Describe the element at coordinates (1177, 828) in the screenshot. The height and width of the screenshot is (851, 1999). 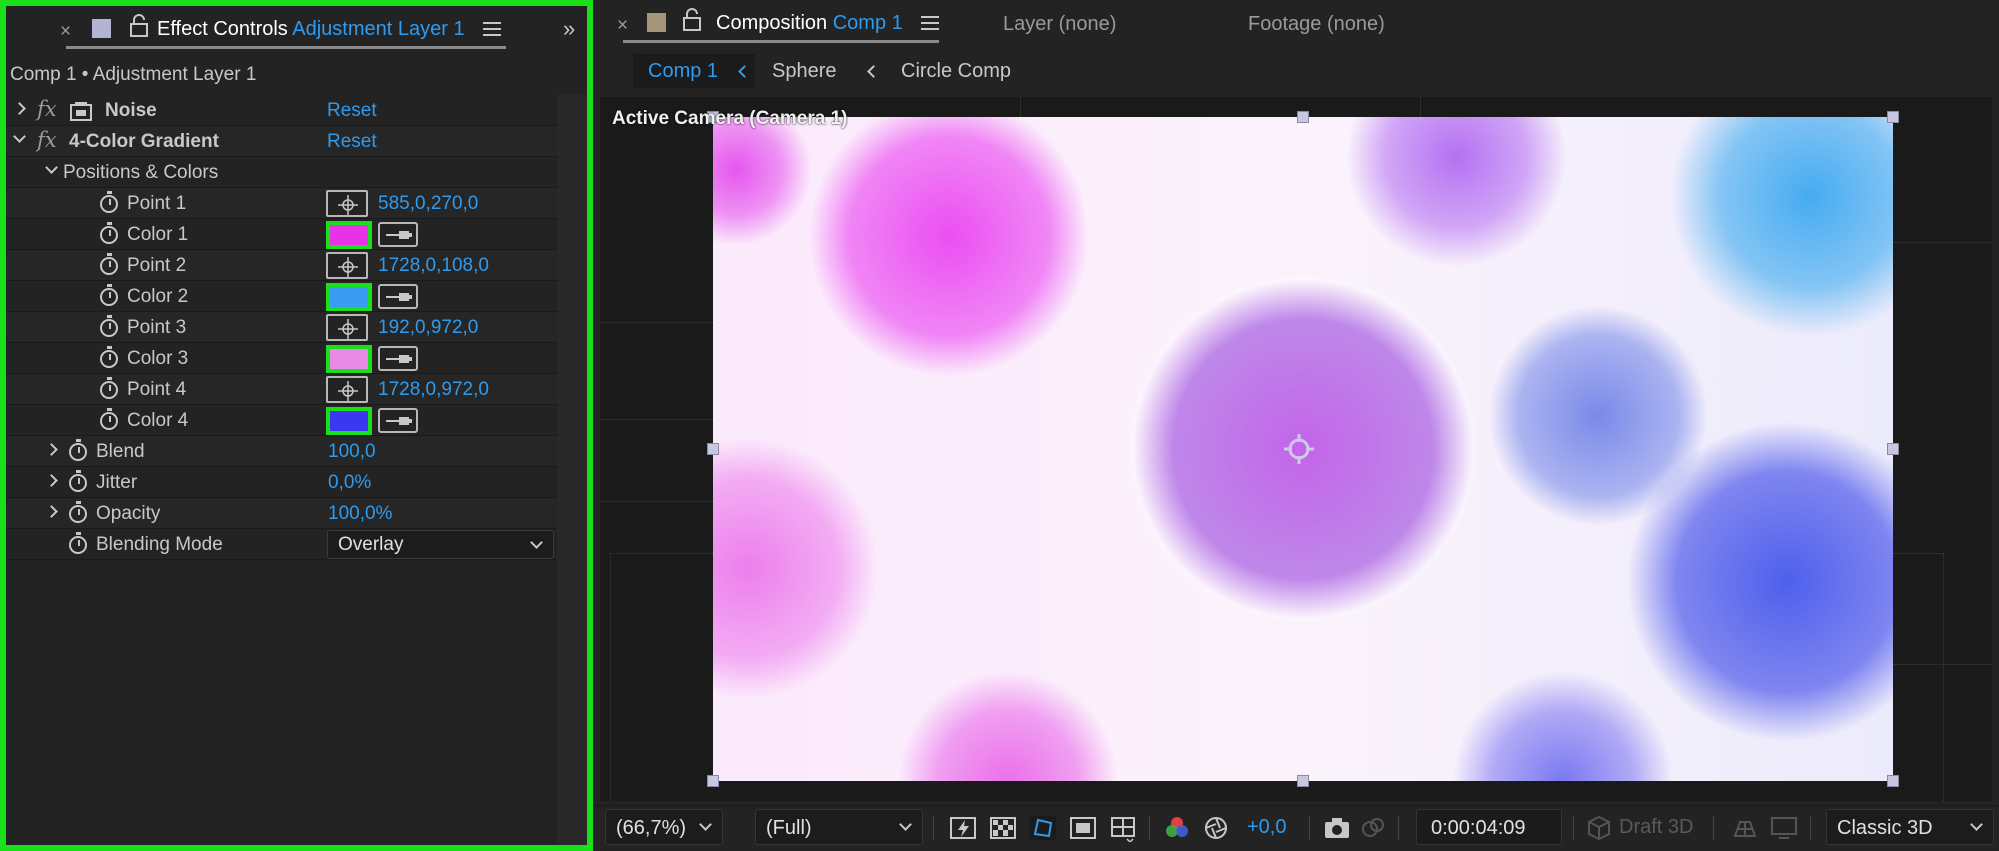
I see `color-channels-icon` at that location.